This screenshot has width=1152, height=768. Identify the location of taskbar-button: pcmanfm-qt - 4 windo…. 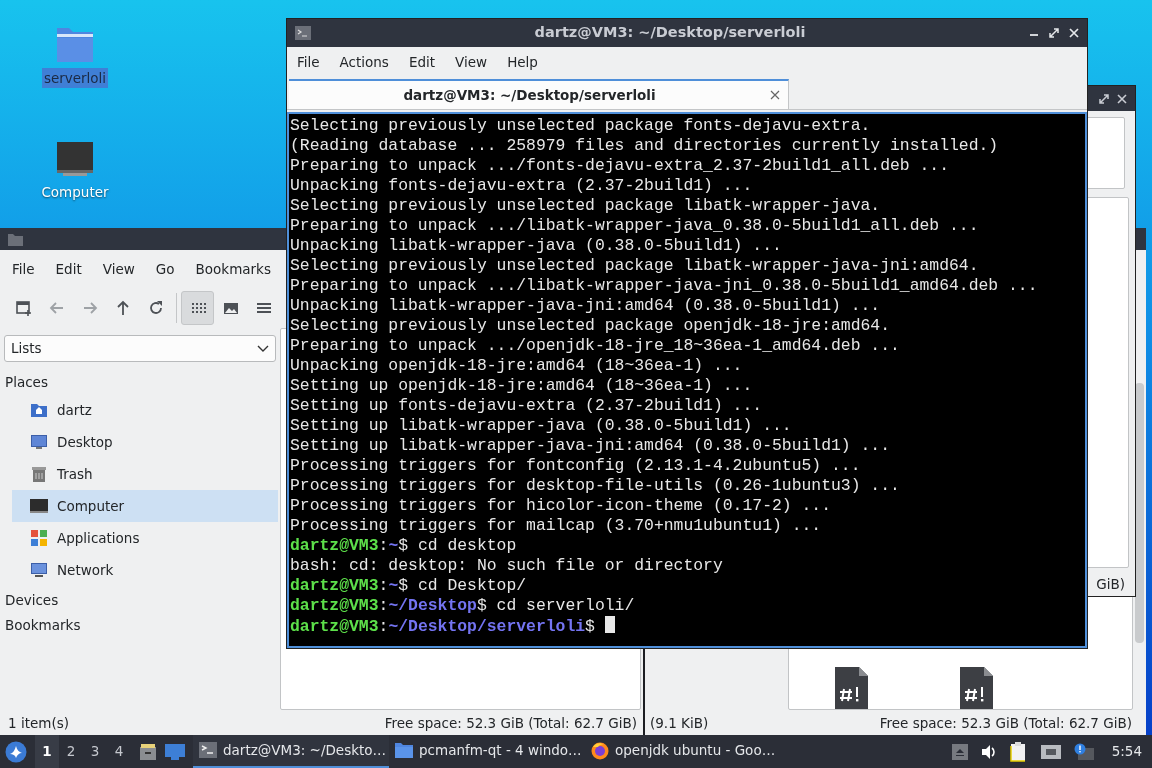
(487, 751).